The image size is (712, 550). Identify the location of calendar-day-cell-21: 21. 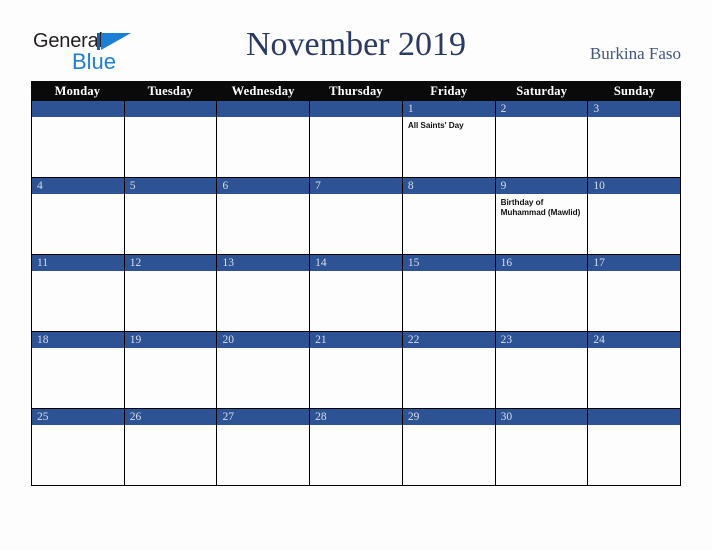
(356, 370).